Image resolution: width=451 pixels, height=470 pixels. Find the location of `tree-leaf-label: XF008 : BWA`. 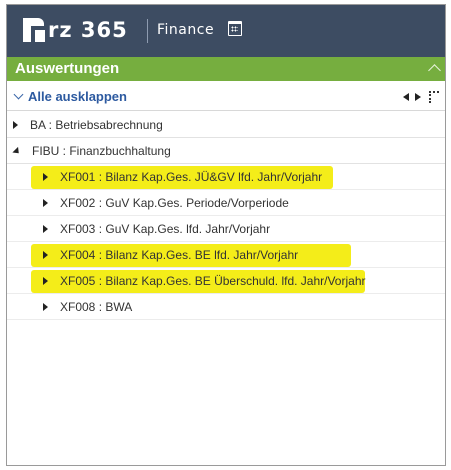

tree-leaf-label: XF008 : BWA is located at coordinates (96, 306).